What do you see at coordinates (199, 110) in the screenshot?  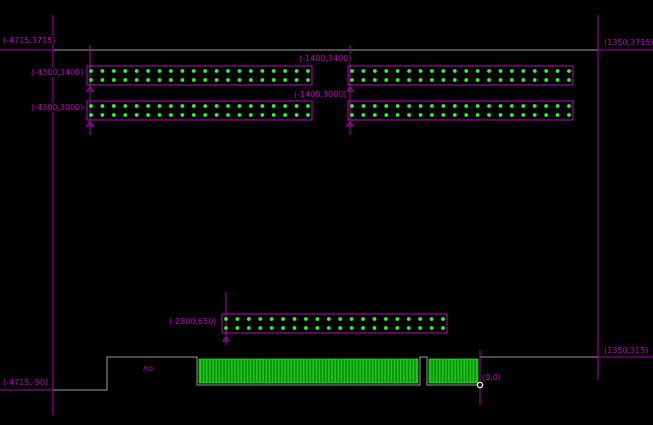 I see `header-2-left-outline` at bounding box center [199, 110].